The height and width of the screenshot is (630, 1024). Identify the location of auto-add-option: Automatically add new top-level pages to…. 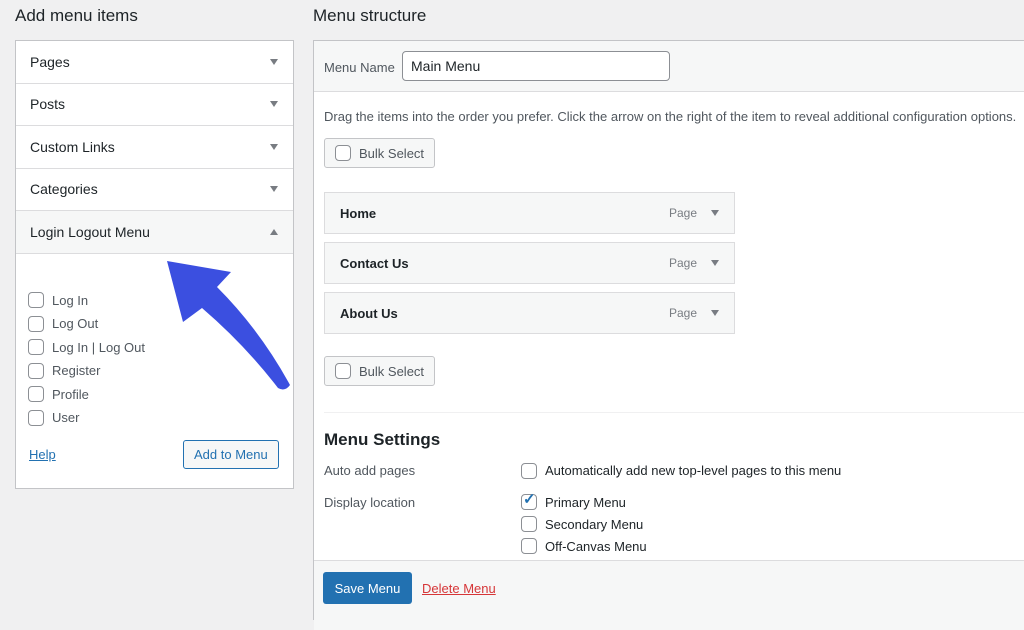
(681, 471).